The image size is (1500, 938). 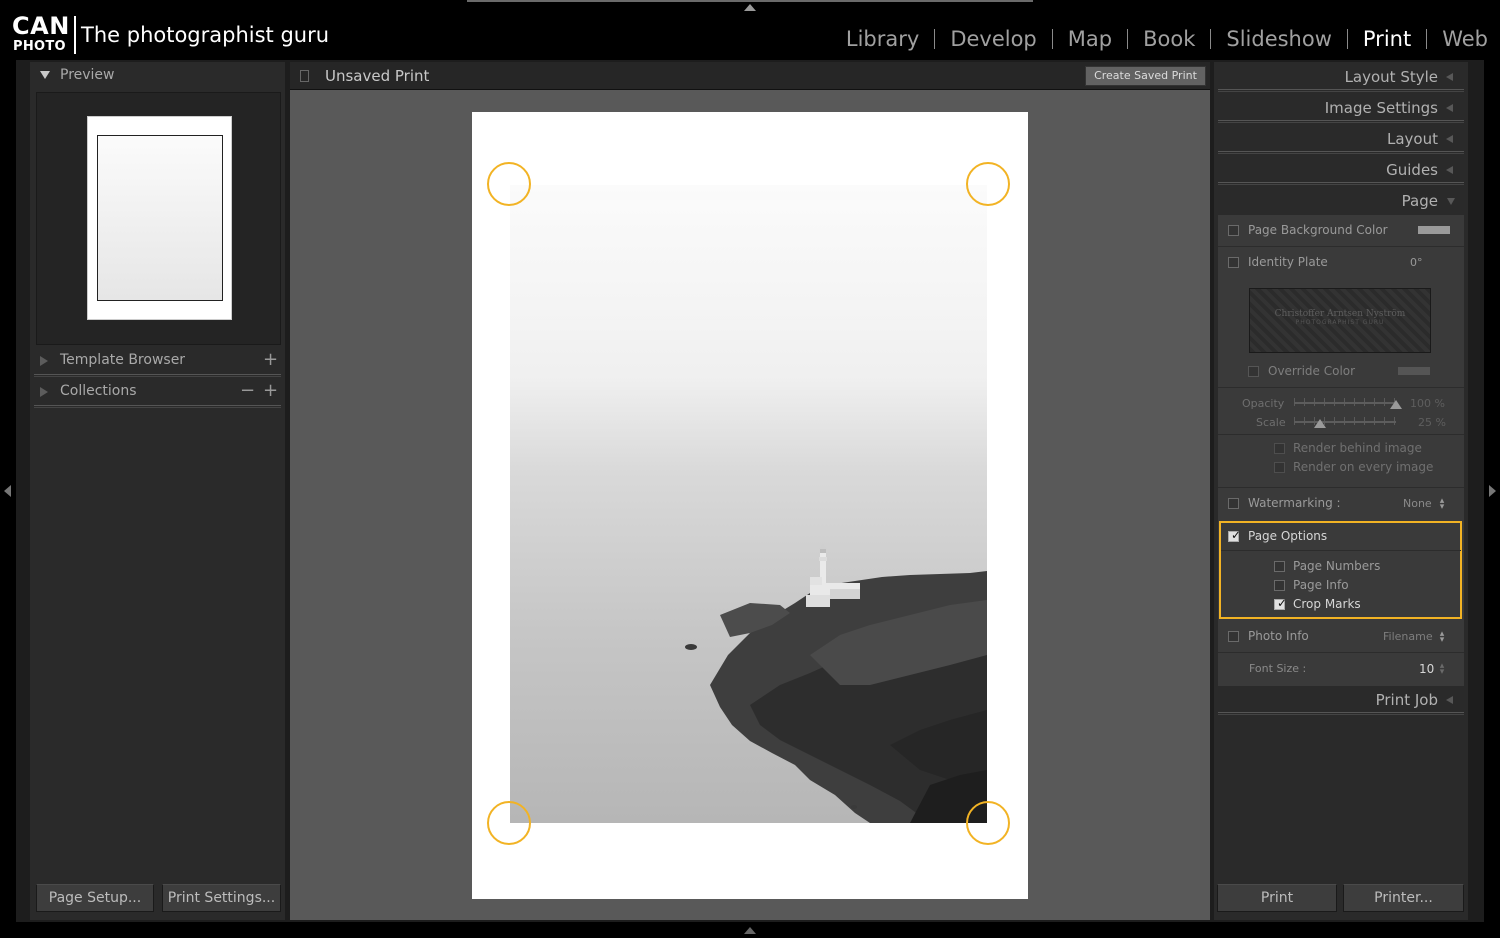 What do you see at coordinates (1341, 170) in the screenshot?
I see `guides-header: Guides` at bounding box center [1341, 170].